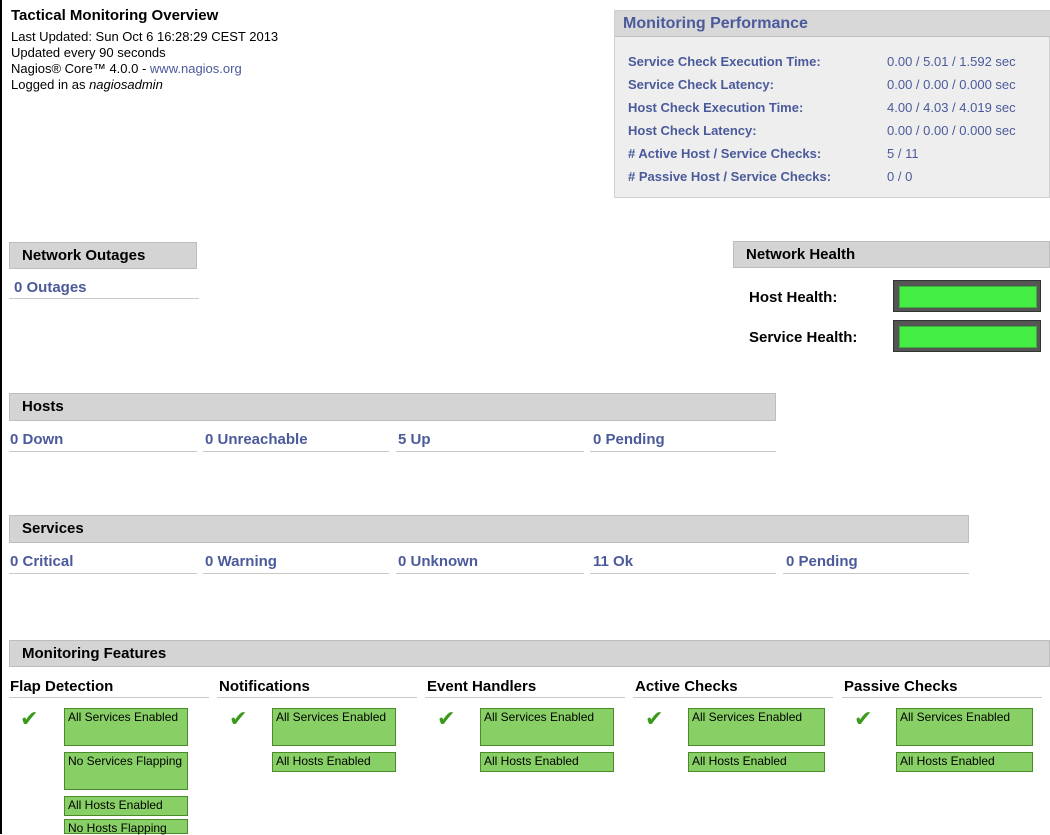 Image resolution: width=1050 pixels, height=835 pixels. Describe the element at coordinates (838, 156) in the screenshot. I see `perf-row: # Active Host / Service Checks: 5 / 11` at that location.